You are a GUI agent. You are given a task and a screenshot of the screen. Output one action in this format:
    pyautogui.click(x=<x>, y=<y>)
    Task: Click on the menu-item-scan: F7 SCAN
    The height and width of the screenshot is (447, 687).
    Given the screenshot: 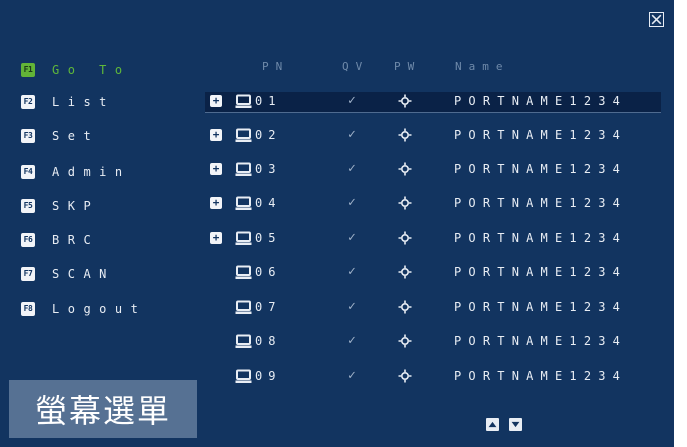 What is the action you would take?
    pyautogui.click(x=68, y=274)
    